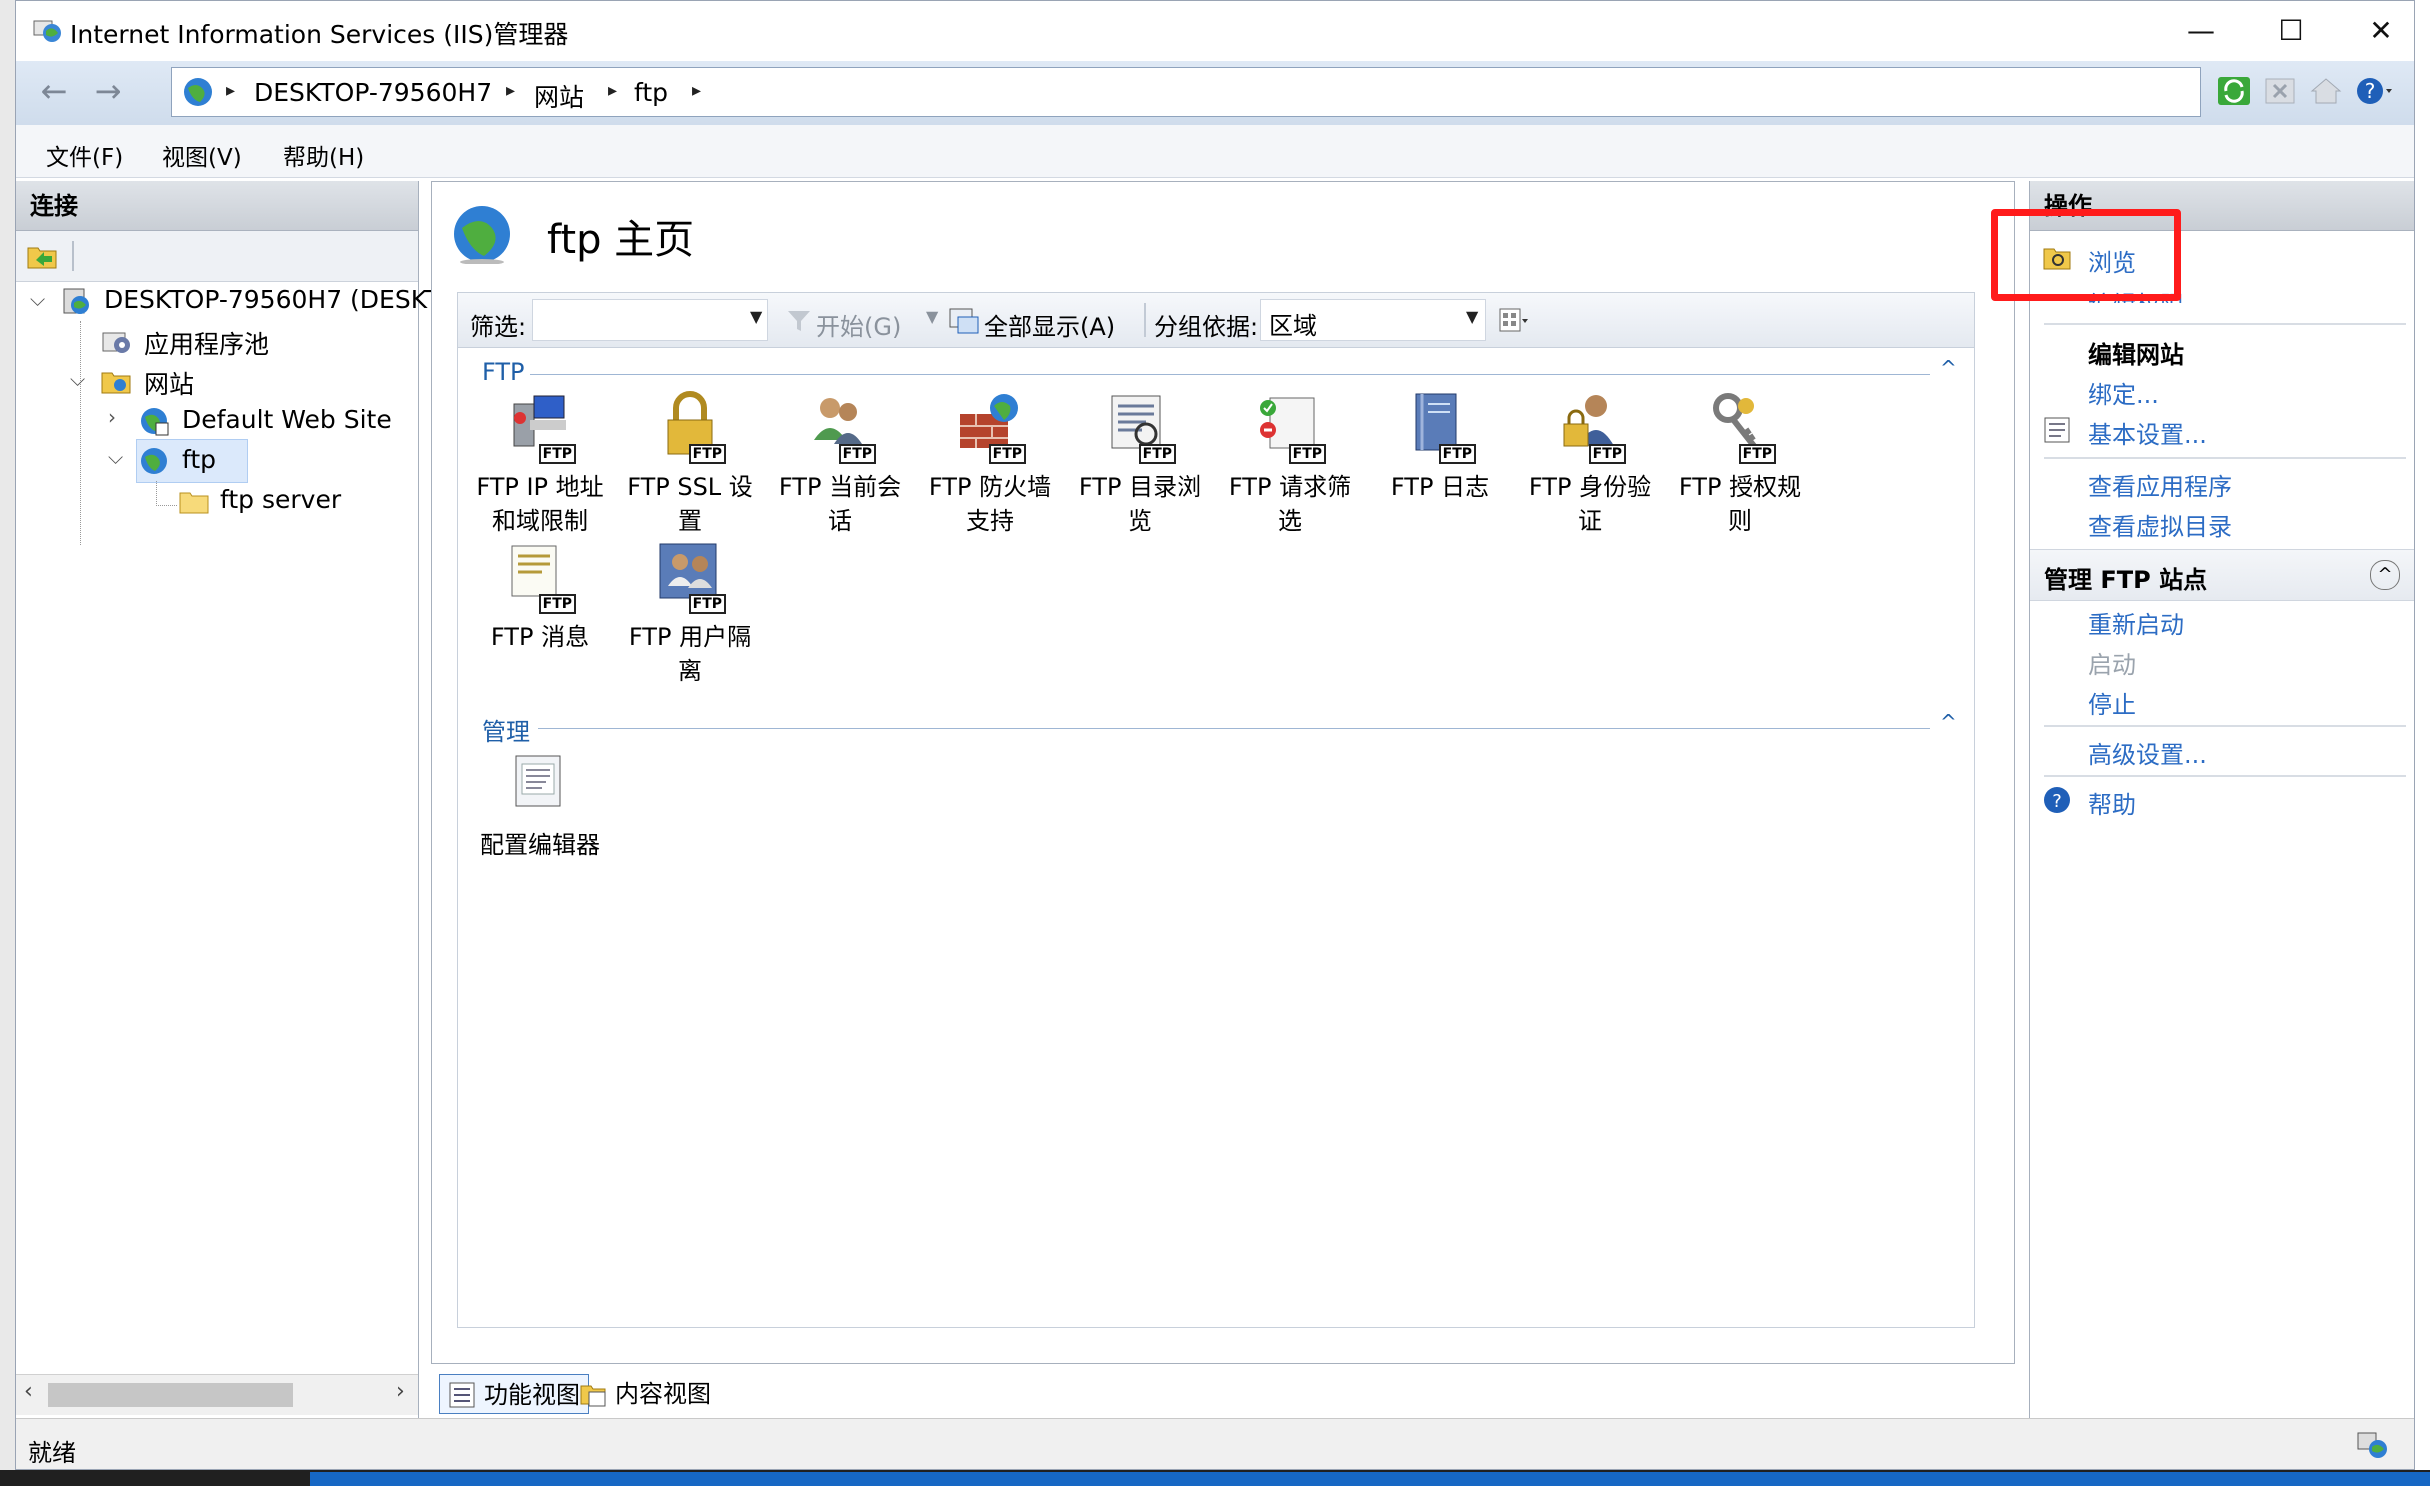  Describe the element at coordinates (2126, 580) in the screenshot. I see `manage-ftp-heading: 管理 FTP 站点` at that location.